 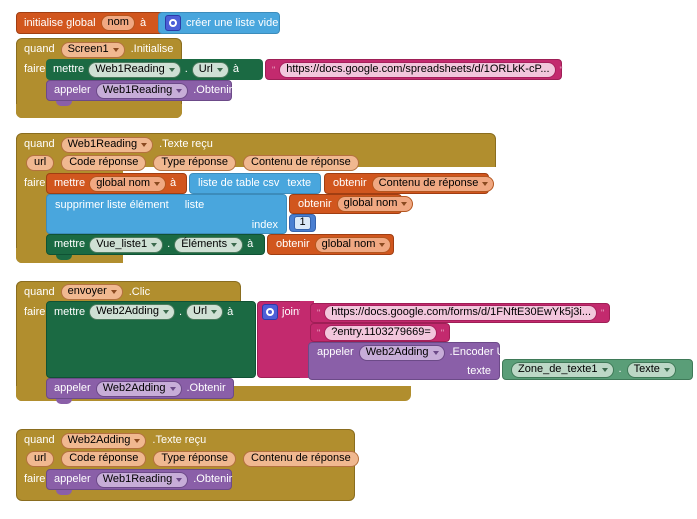 I want to click on set-to-label: à, so click(x=173, y=183).